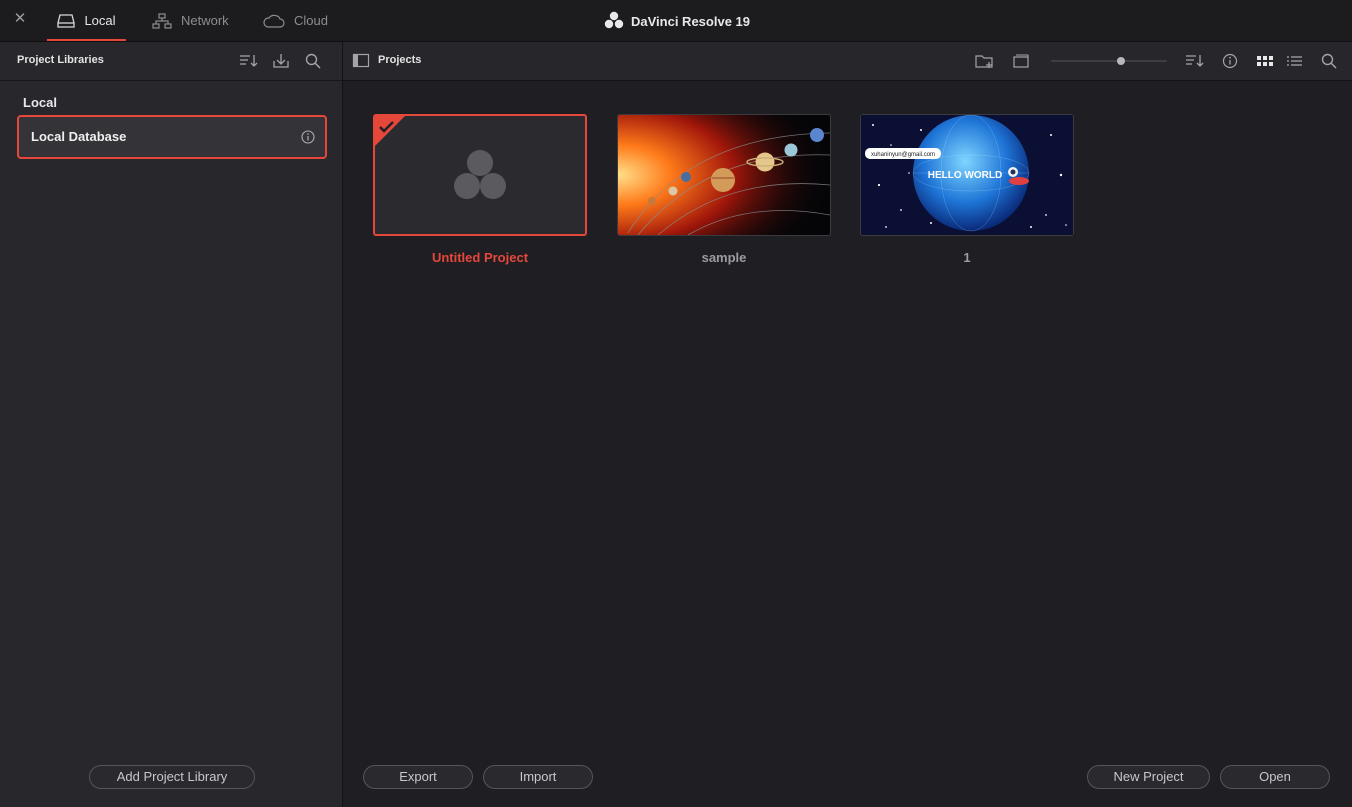 The height and width of the screenshot is (807, 1352). What do you see at coordinates (400, 60) in the screenshot?
I see `panel-title: Projects` at bounding box center [400, 60].